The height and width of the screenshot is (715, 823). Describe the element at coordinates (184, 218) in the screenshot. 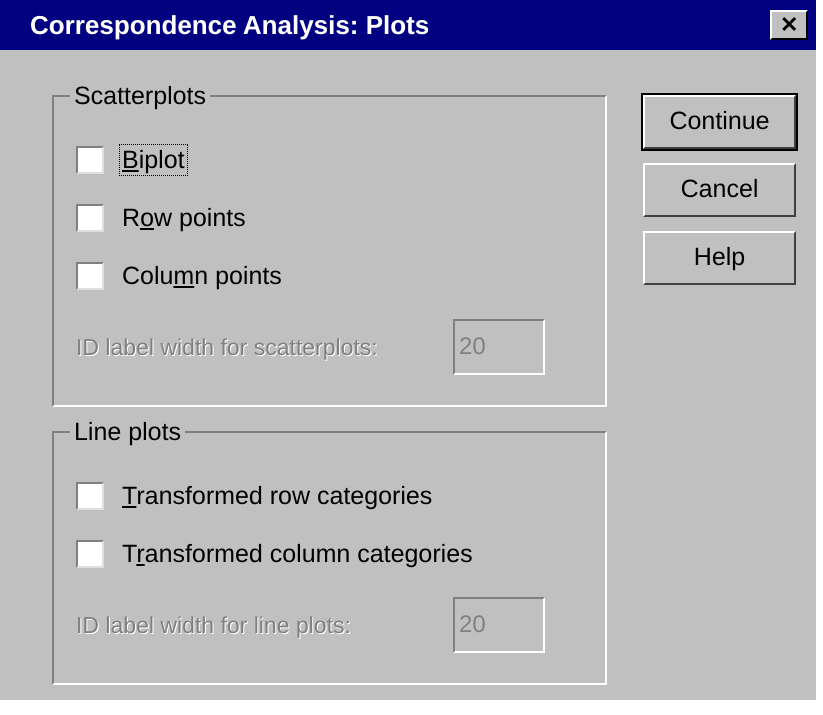

I see `checkbox-label: Row points` at that location.